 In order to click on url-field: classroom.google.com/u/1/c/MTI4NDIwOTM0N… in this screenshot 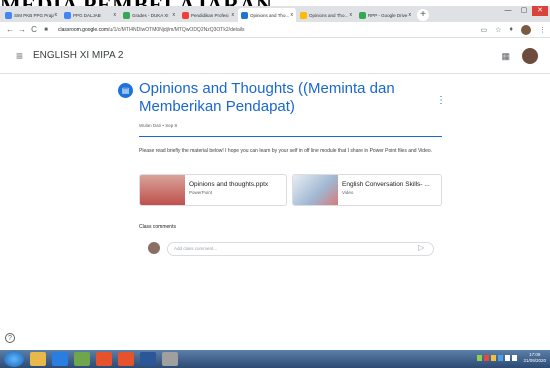, I will do `click(265, 30)`.